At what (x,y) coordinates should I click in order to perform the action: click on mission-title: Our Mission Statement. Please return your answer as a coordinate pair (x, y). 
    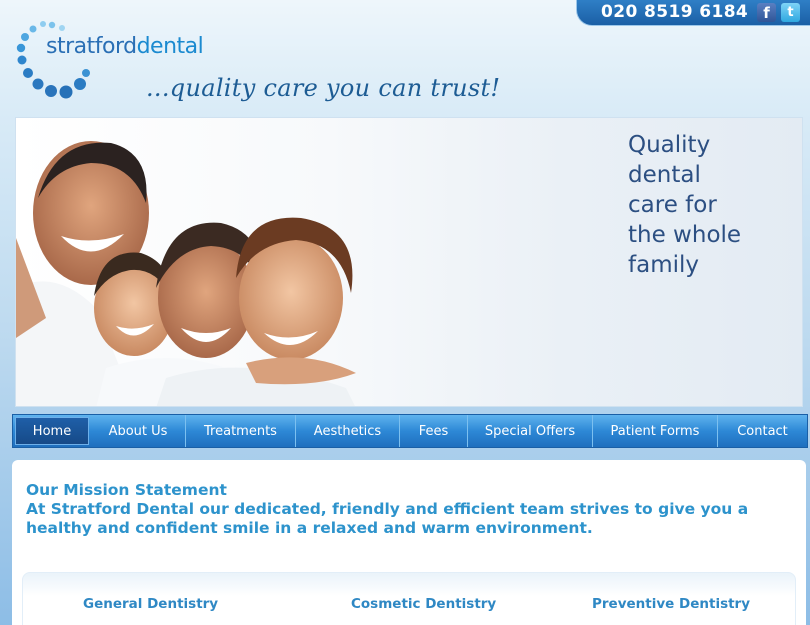
    Looking at the image, I should click on (126, 490).